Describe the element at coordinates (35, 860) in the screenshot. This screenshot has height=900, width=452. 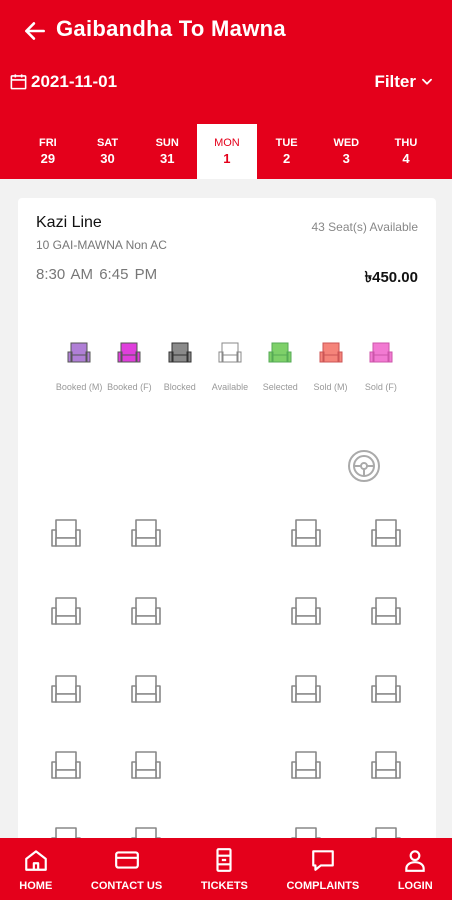
I see `home-icon` at that location.